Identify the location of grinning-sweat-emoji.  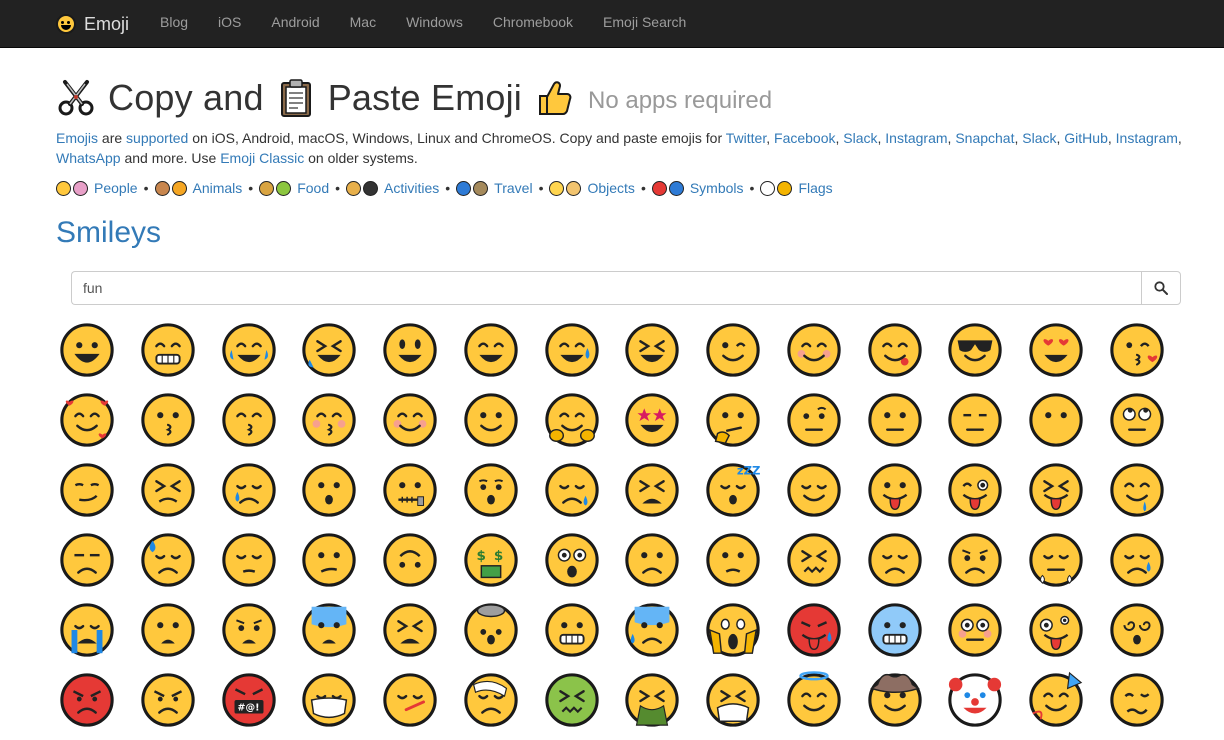
(572, 350).